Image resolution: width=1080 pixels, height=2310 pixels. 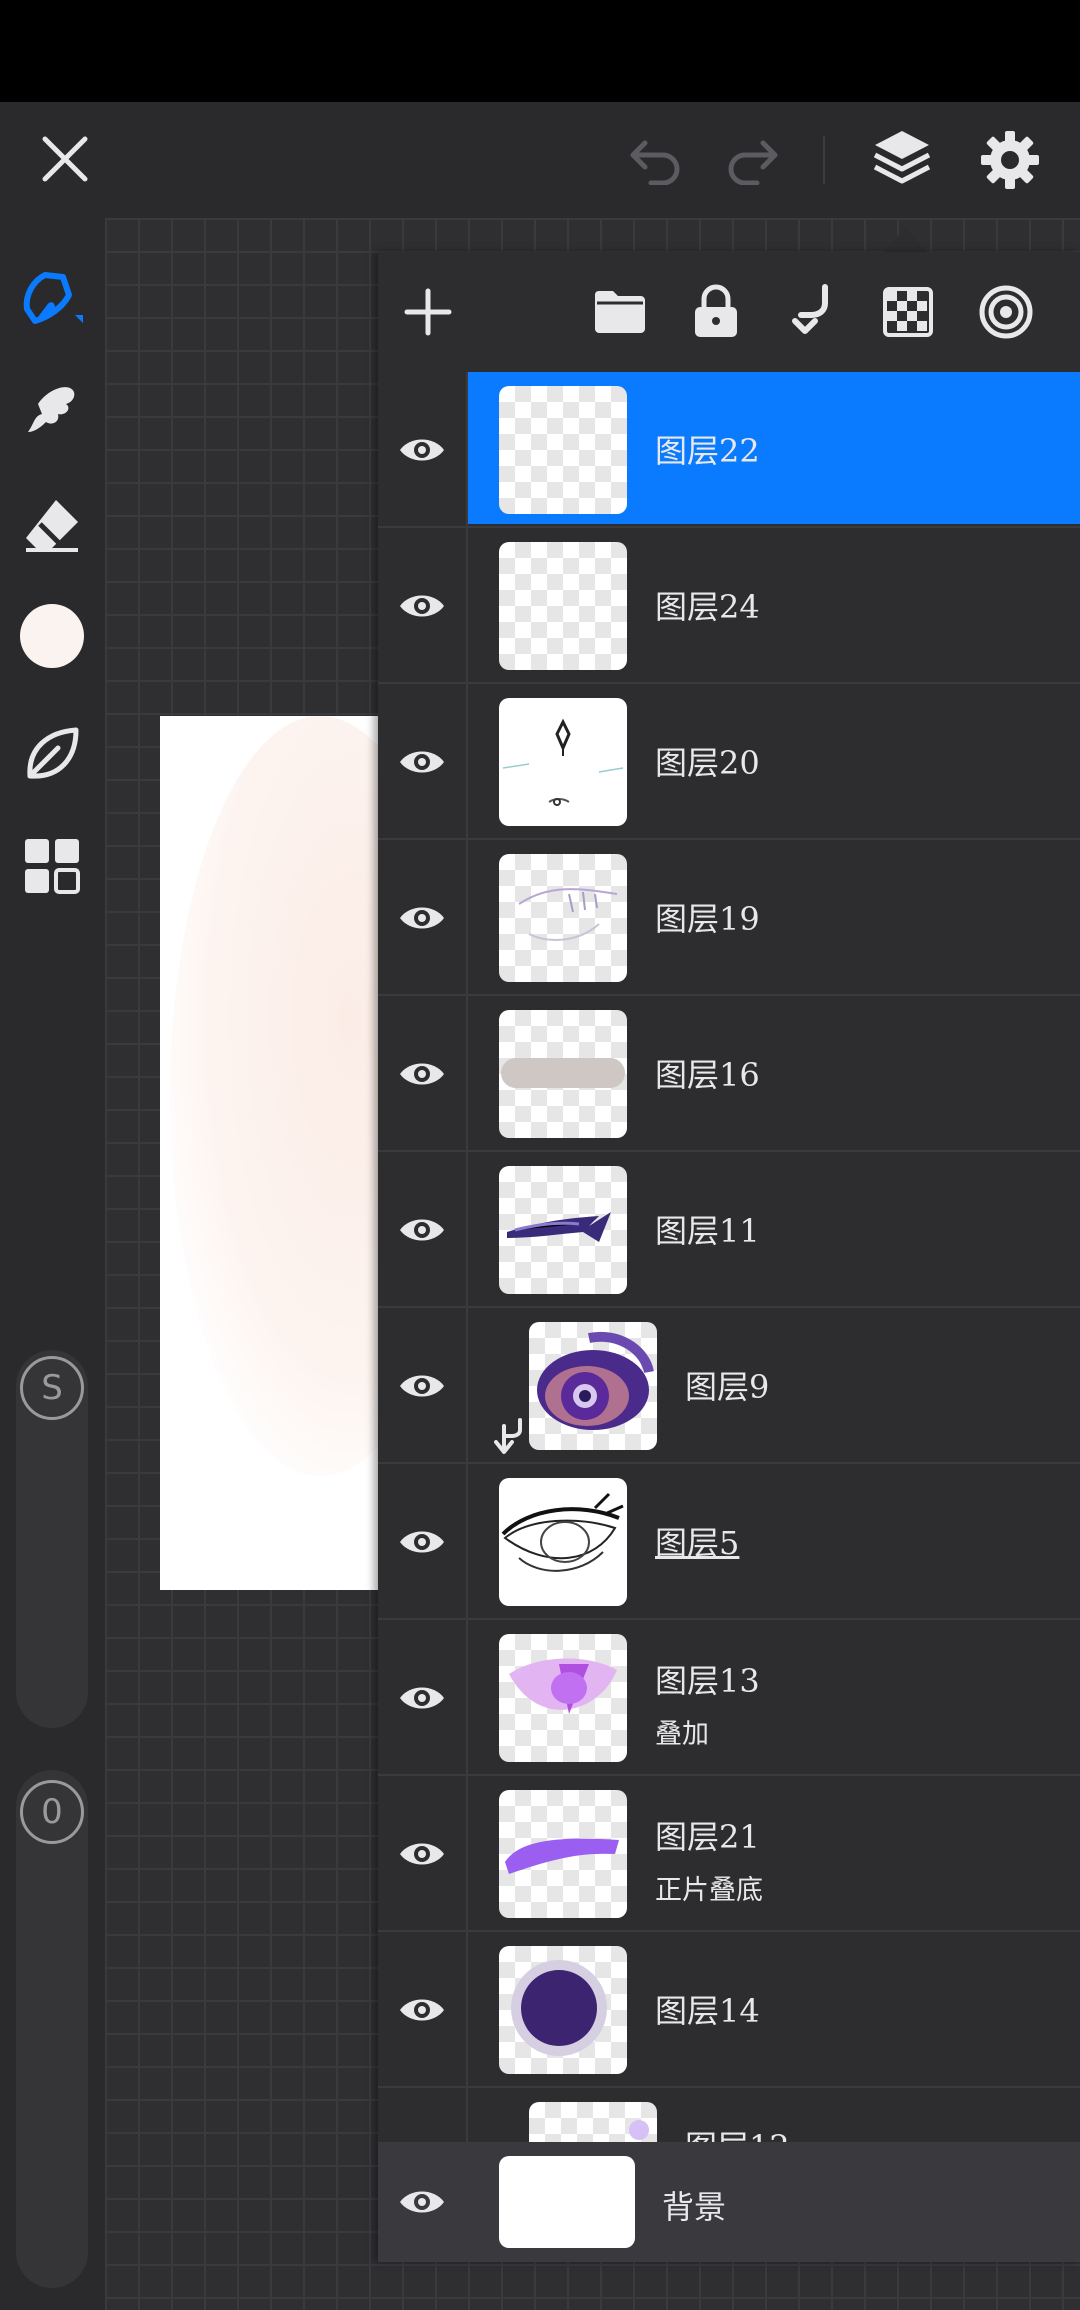 I want to click on gear-icon, so click(x=1010, y=160).